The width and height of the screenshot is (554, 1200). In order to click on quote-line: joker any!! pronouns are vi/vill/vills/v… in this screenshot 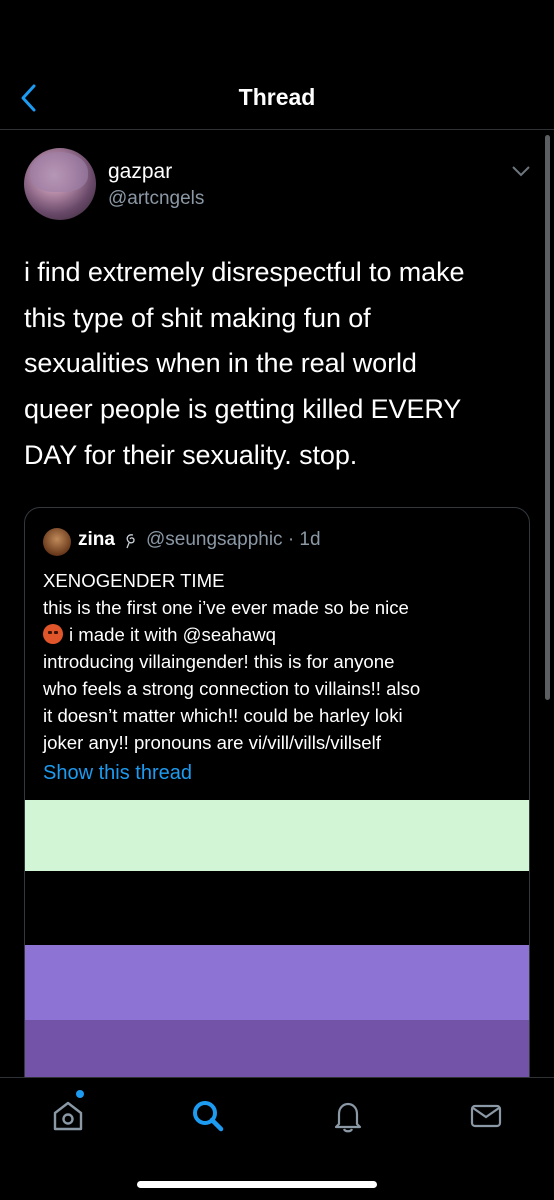, I will do `click(212, 742)`.